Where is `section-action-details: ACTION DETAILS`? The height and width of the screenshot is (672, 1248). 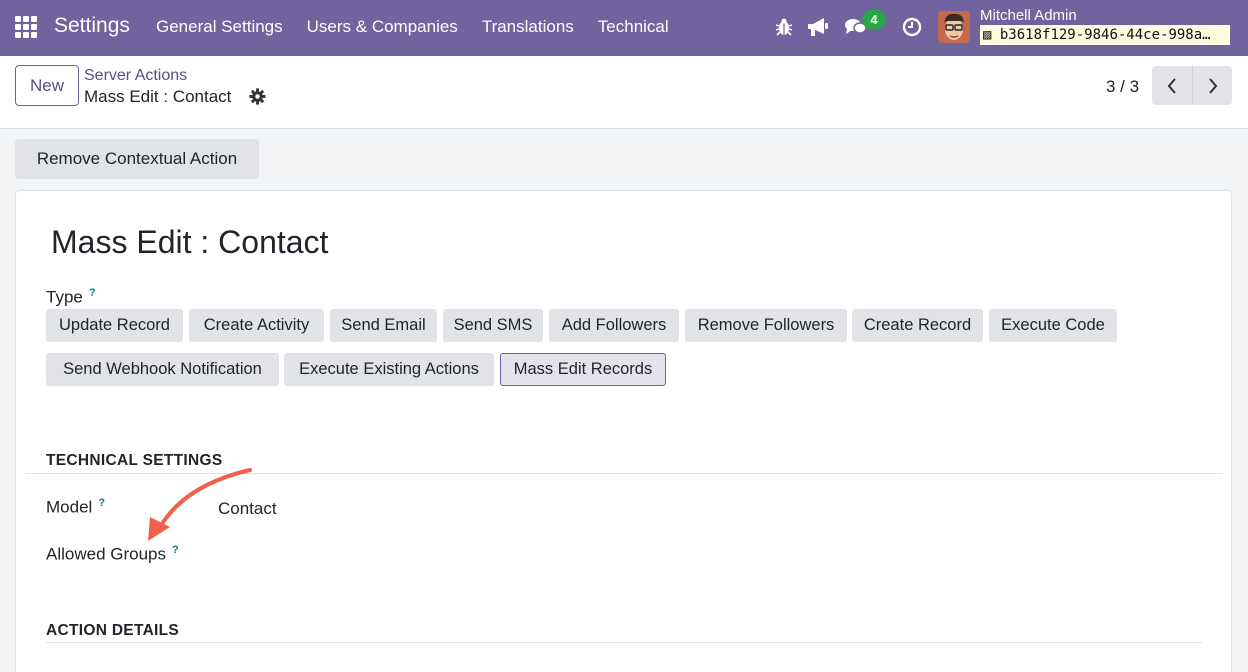 section-action-details: ACTION DETAILS is located at coordinates (113, 630).